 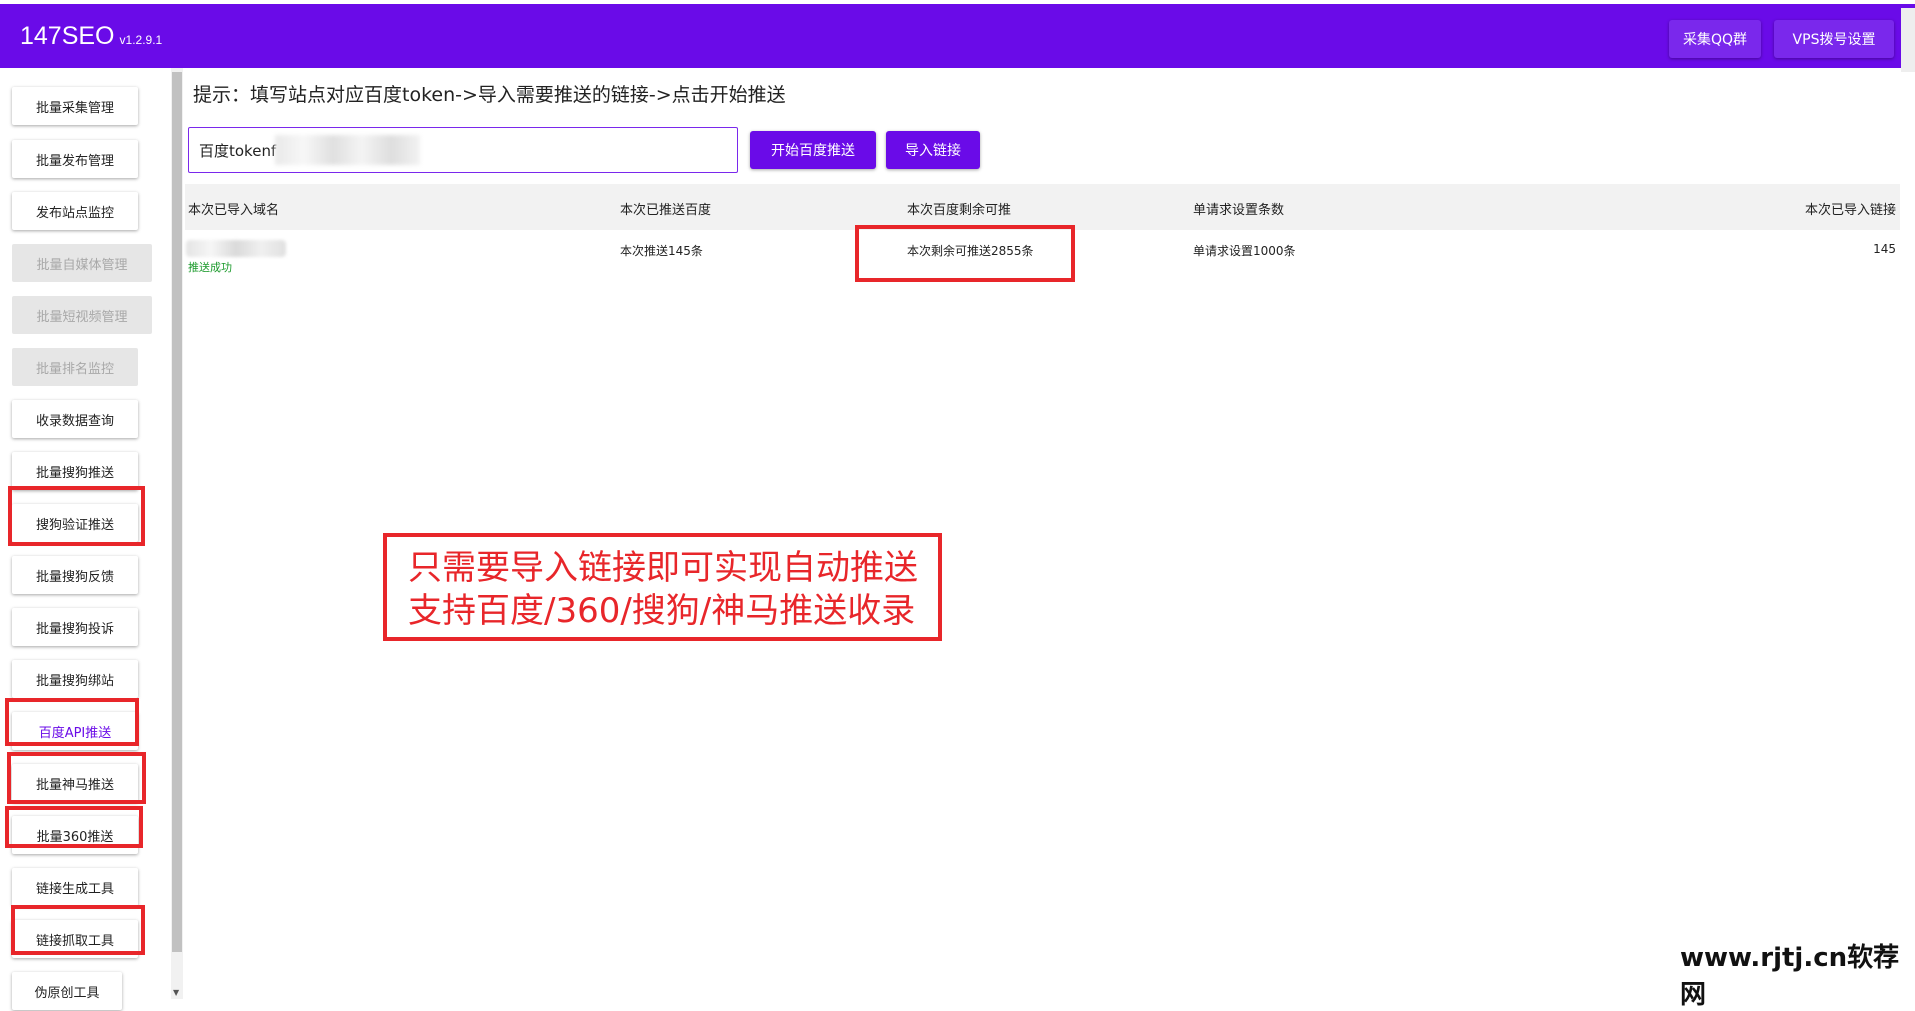 What do you see at coordinates (463, 150) in the screenshot?
I see `baidu-token-input` at bounding box center [463, 150].